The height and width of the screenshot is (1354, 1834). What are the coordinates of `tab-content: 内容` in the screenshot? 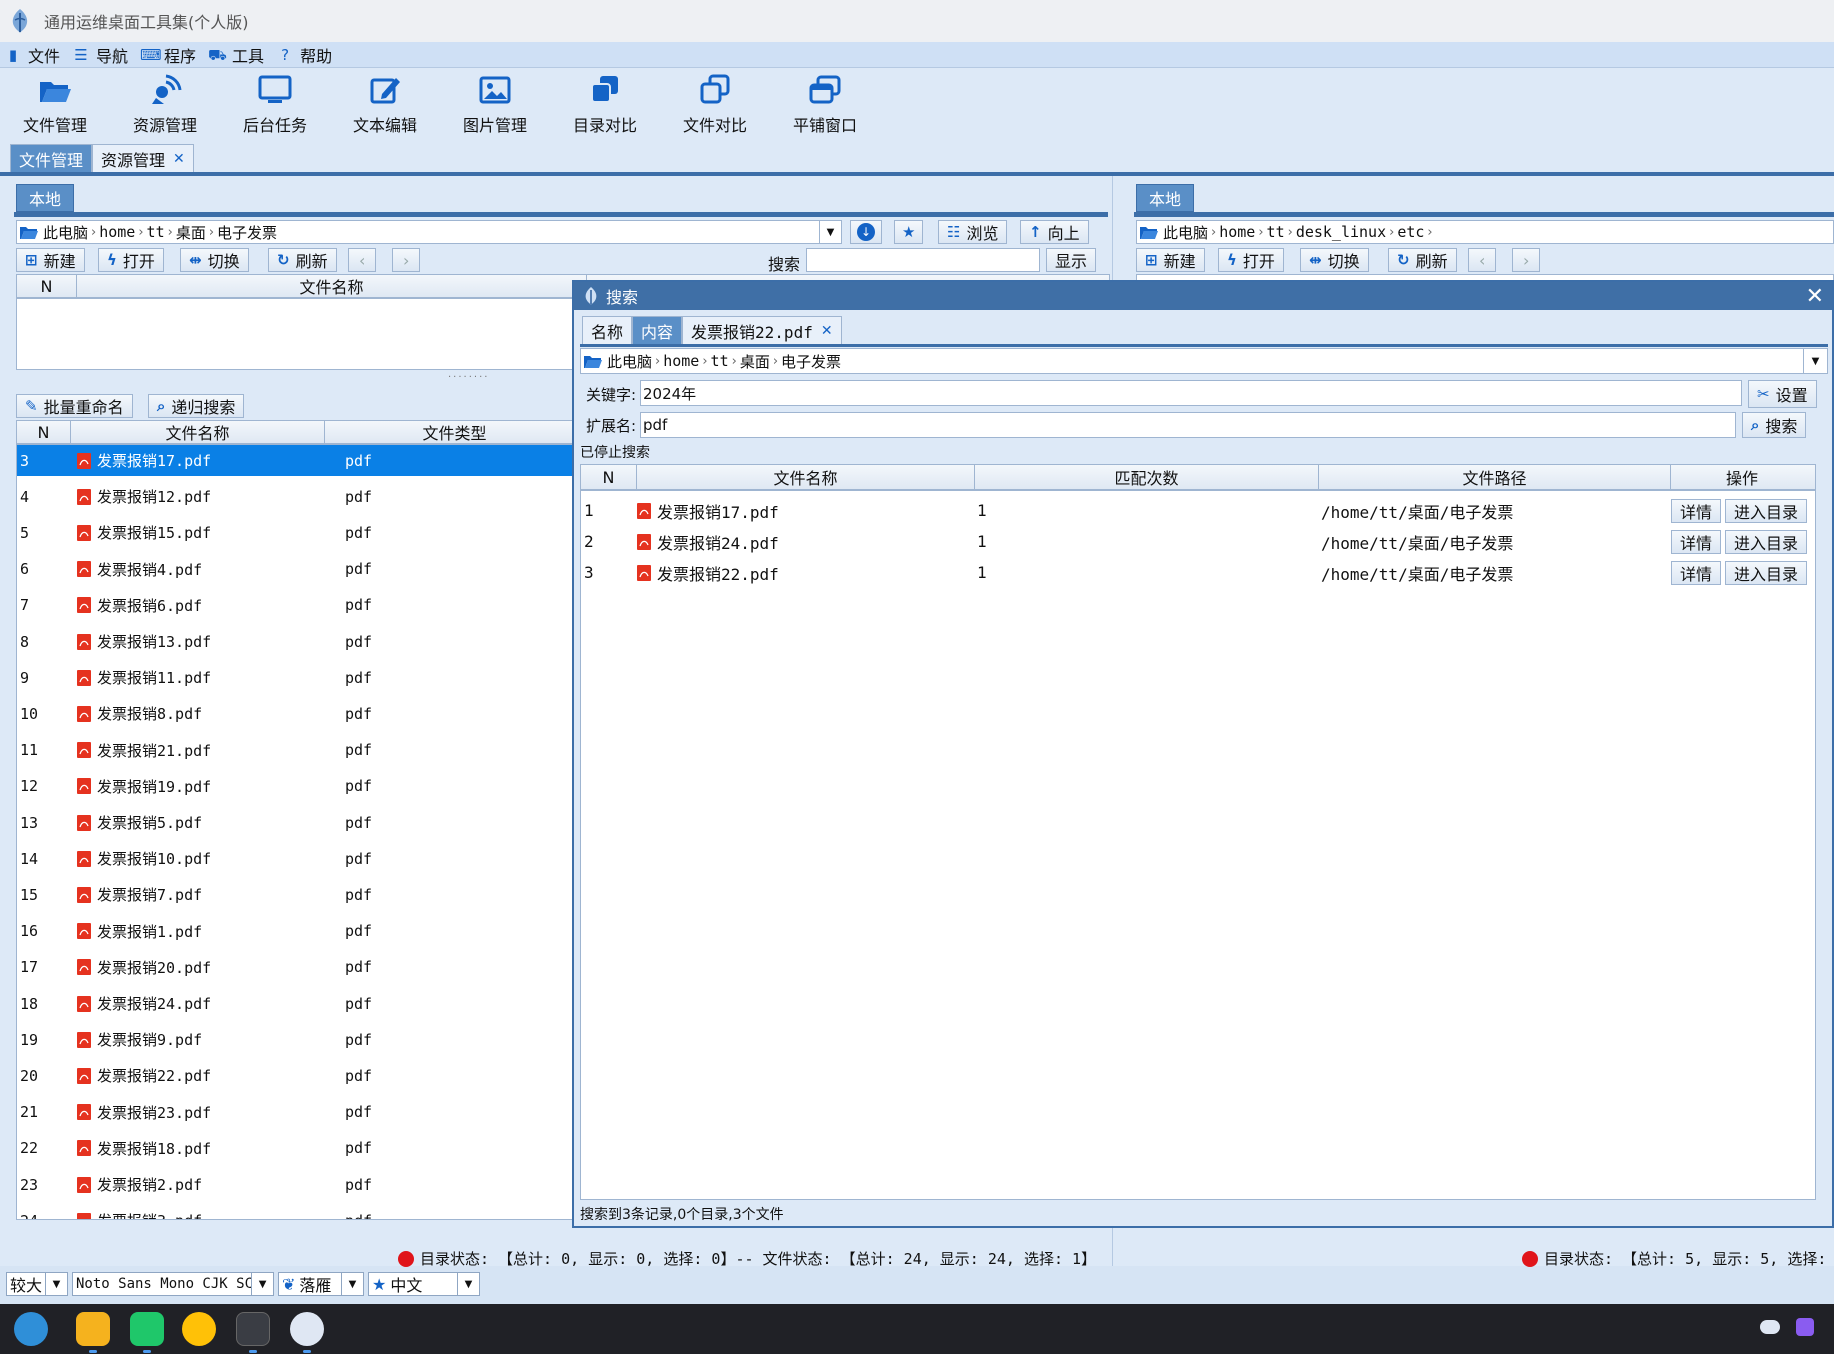 It's located at (657, 330).